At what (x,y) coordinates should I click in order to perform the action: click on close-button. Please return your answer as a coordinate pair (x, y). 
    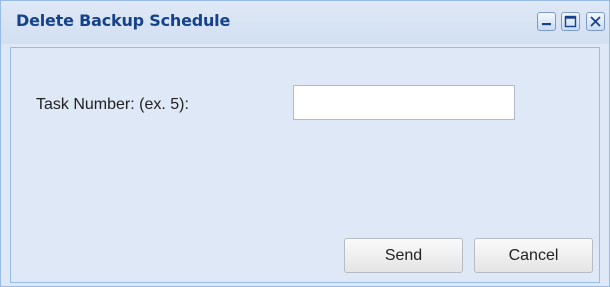
    Looking at the image, I should click on (595, 21).